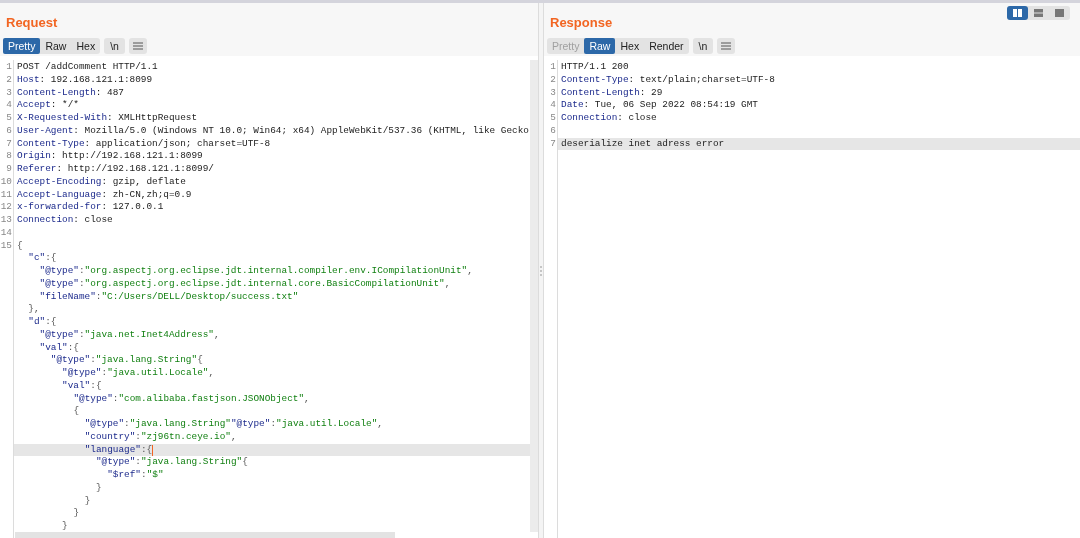  I want to click on code-line: deserialize inet adress error, so click(643, 144).